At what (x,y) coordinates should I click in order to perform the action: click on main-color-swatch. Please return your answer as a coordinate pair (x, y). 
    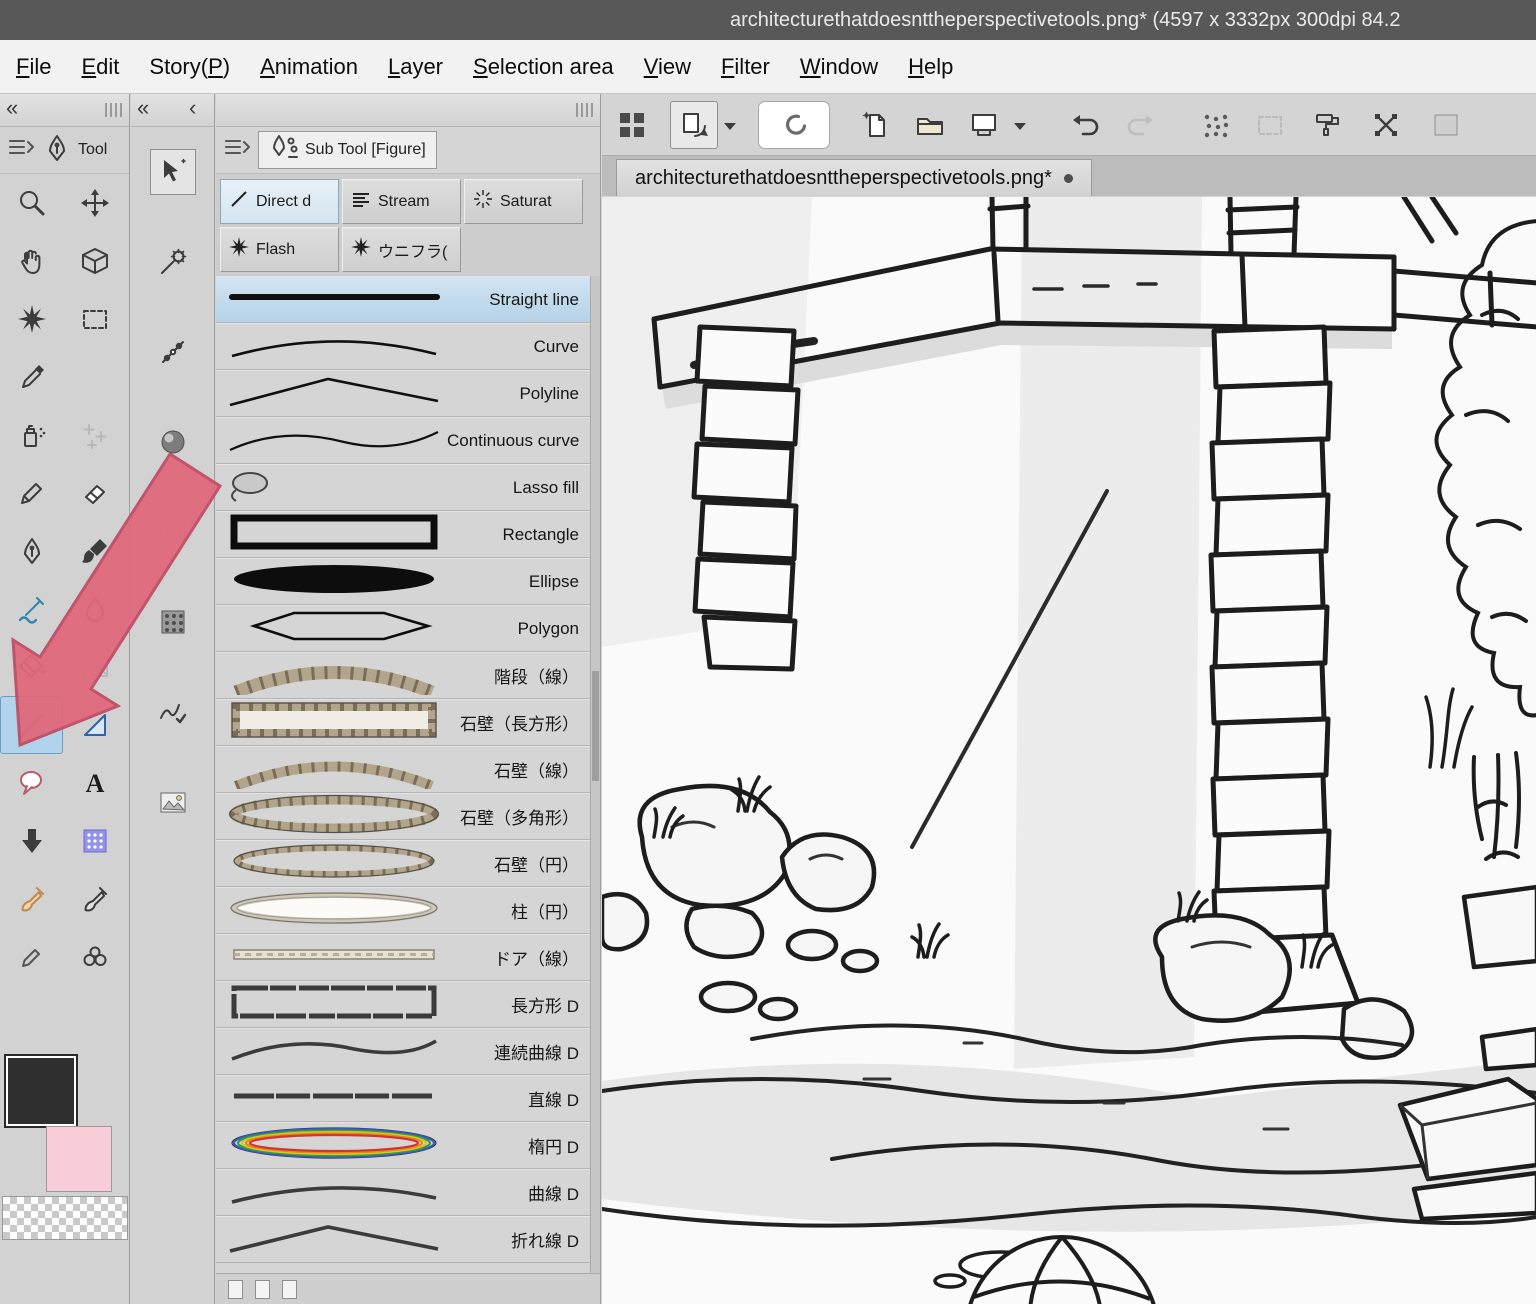
    Looking at the image, I should click on (41, 1091).